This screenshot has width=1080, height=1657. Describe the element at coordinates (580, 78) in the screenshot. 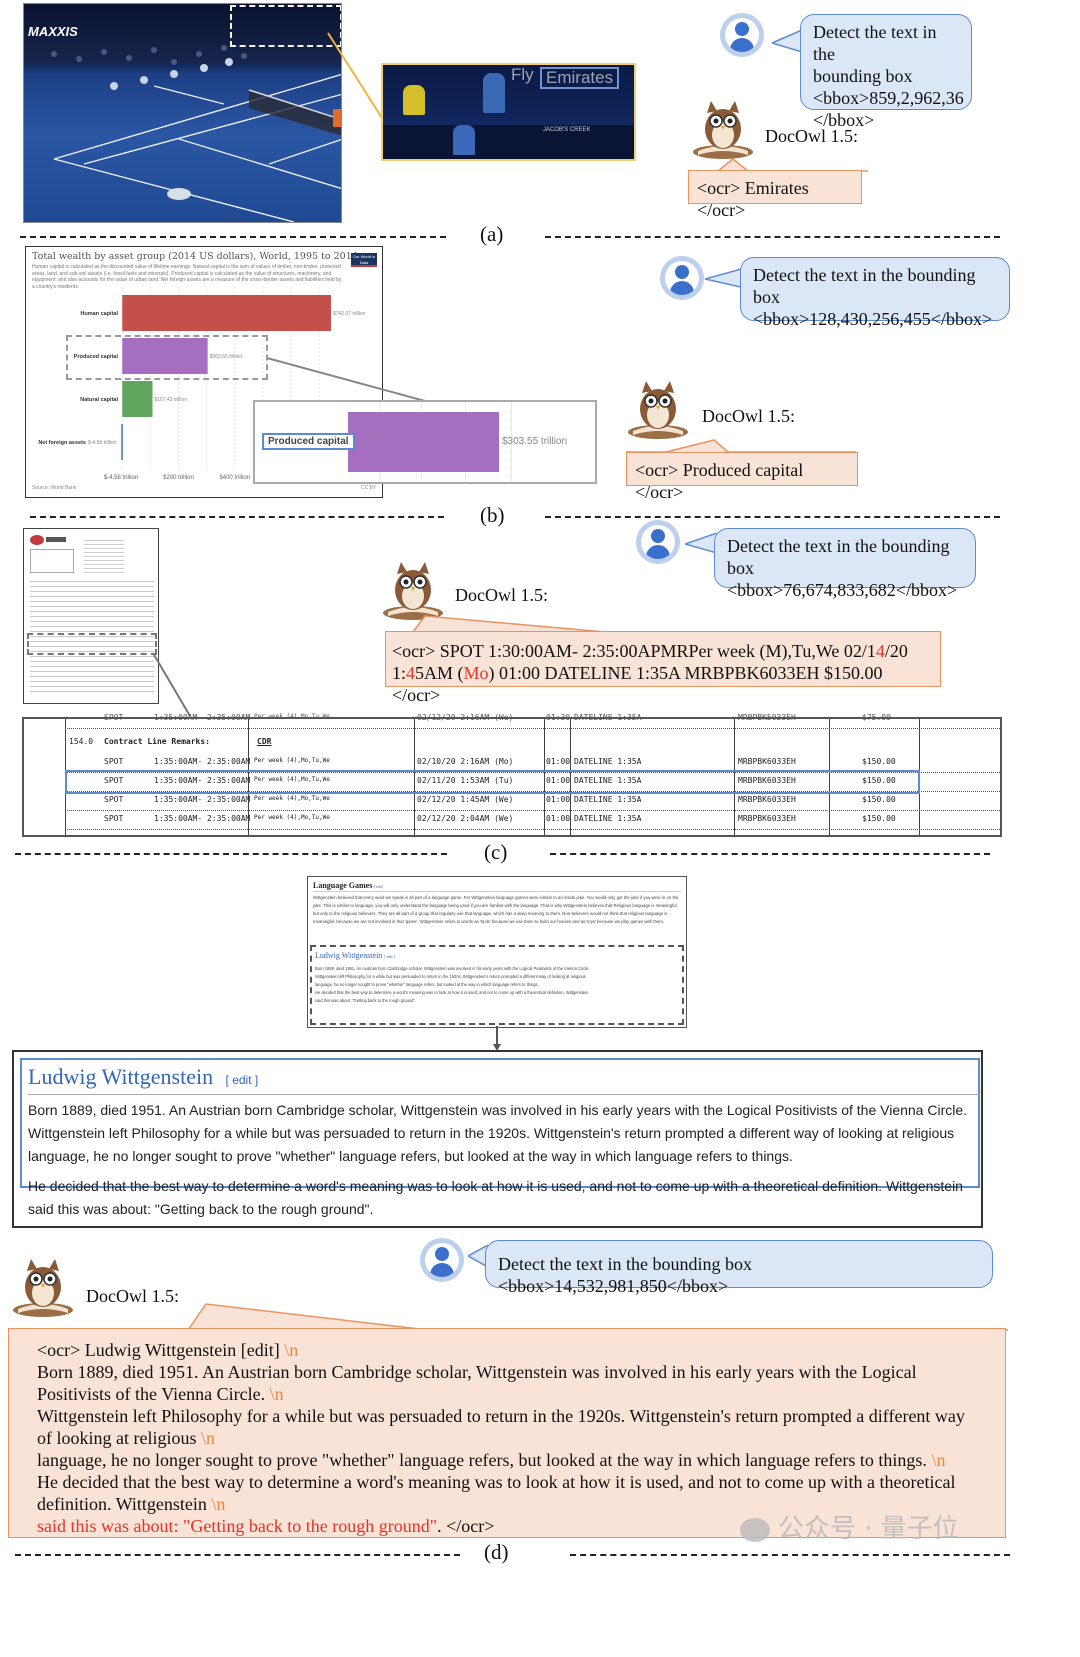

I see `emirates-bbox: Emirates` at that location.